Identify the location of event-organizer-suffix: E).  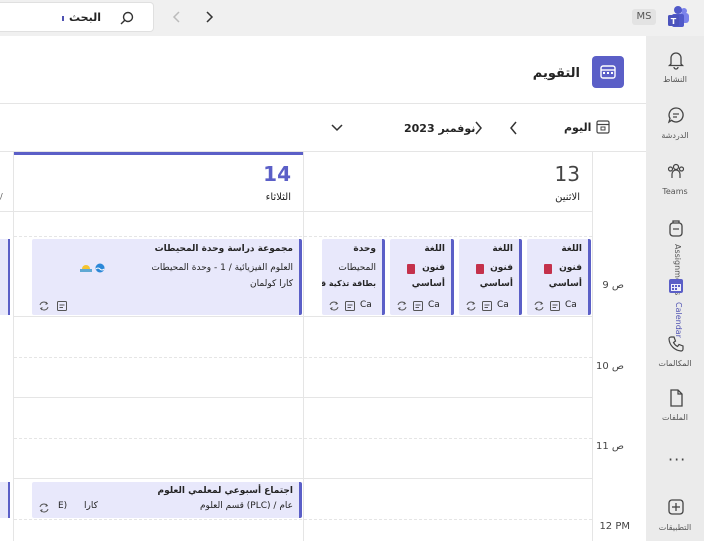
(63, 506).